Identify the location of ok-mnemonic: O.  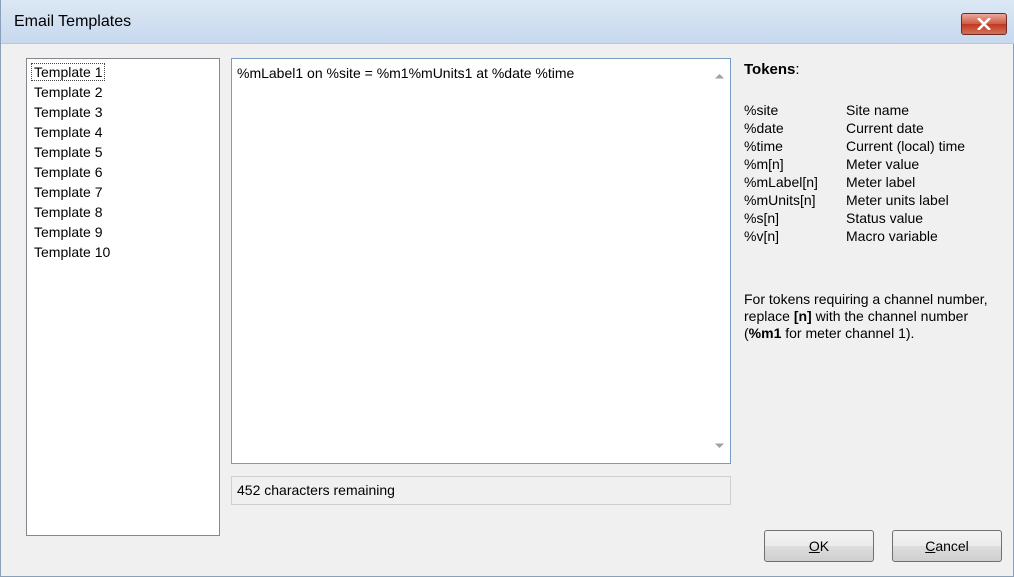
(814, 546).